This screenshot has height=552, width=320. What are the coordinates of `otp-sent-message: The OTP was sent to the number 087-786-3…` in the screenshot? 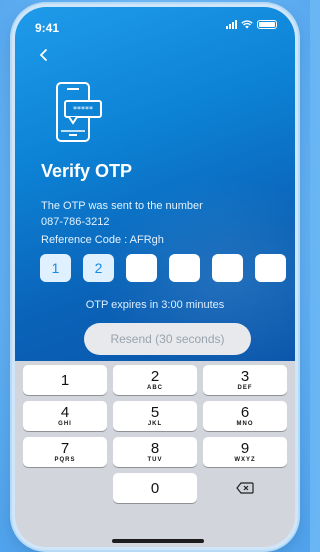 It's located at (122, 214).